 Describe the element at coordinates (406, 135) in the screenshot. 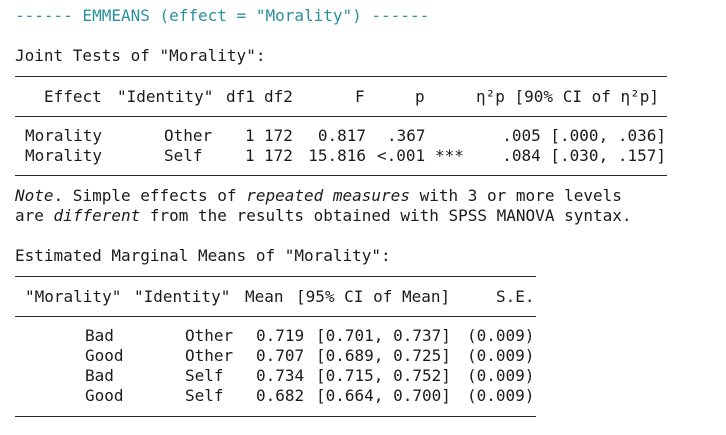

I see `row-p: .367` at that location.